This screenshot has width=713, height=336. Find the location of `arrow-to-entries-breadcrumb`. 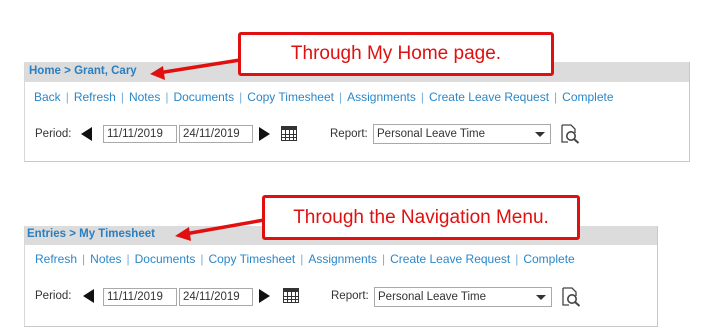

arrow-to-entries-breadcrumb is located at coordinates (224, 227).